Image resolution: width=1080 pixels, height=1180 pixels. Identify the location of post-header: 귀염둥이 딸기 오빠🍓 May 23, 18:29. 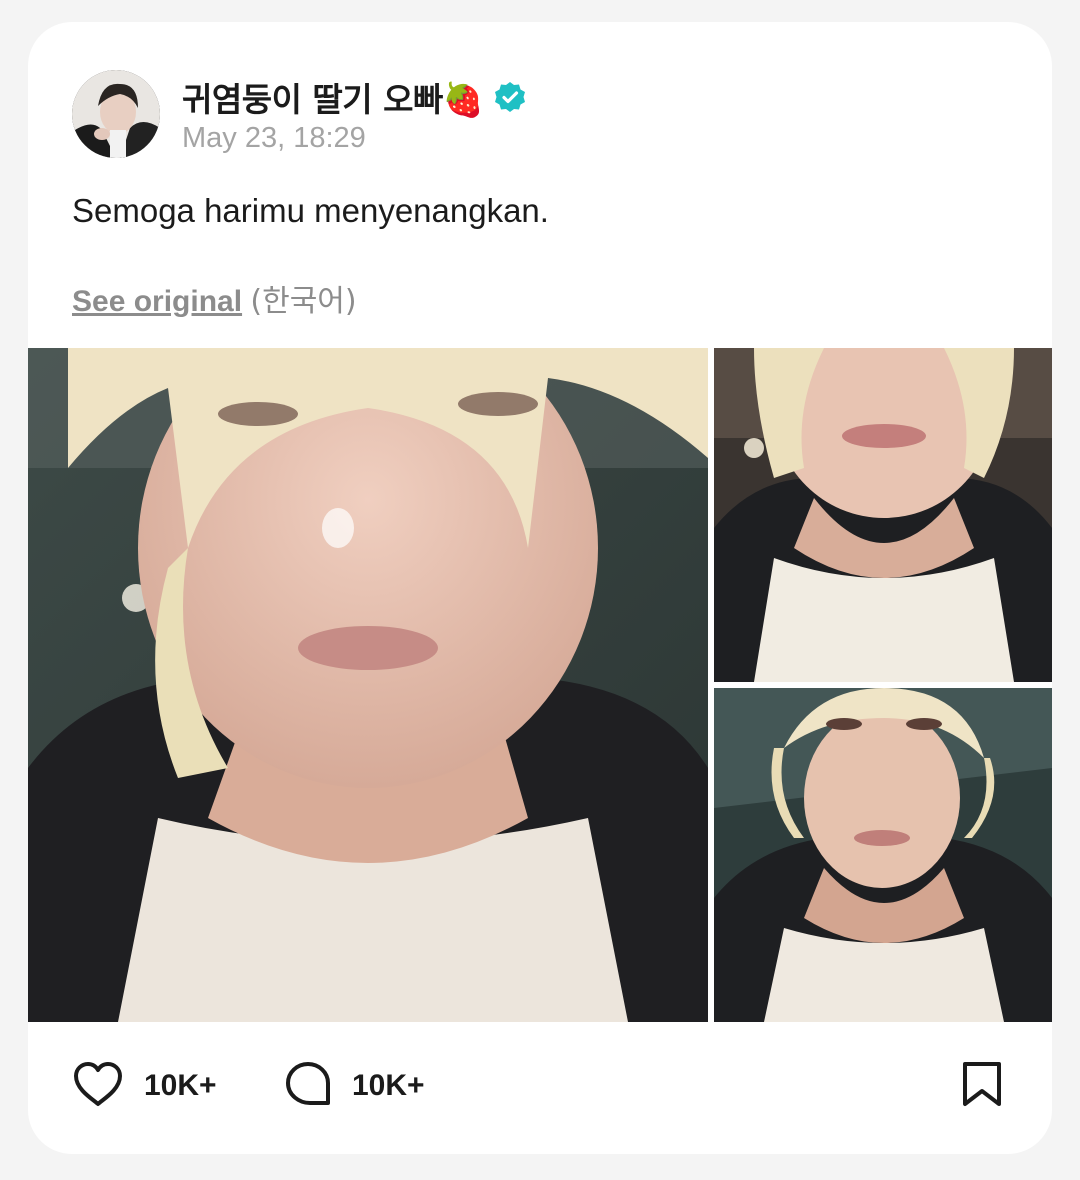
(542, 116).